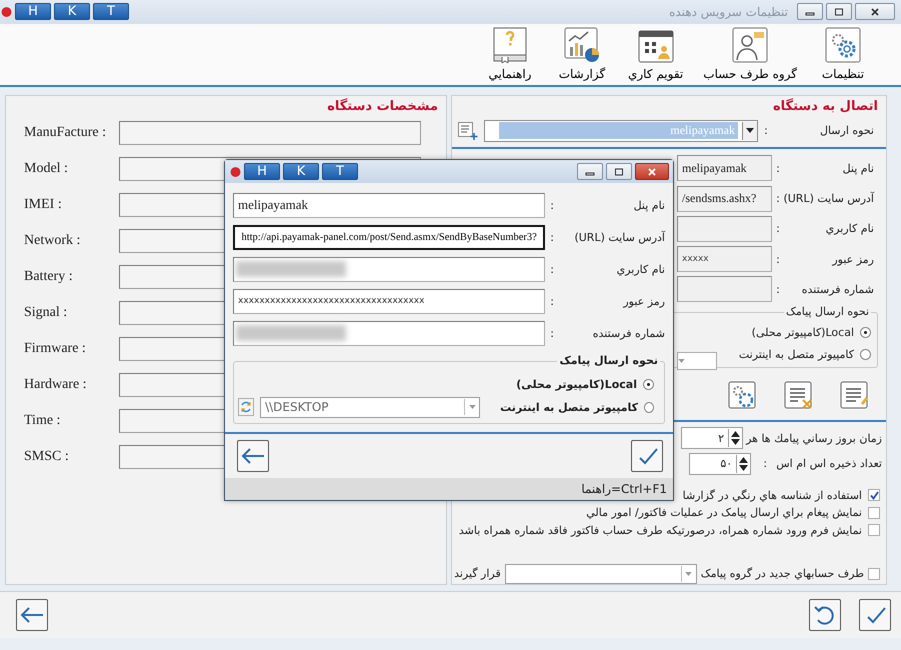 The width and height of the screenshot is (901, 650). Describe the element at coordinates (43, 205) in the screenshot. I see `field-label: IMEI :` at that location.